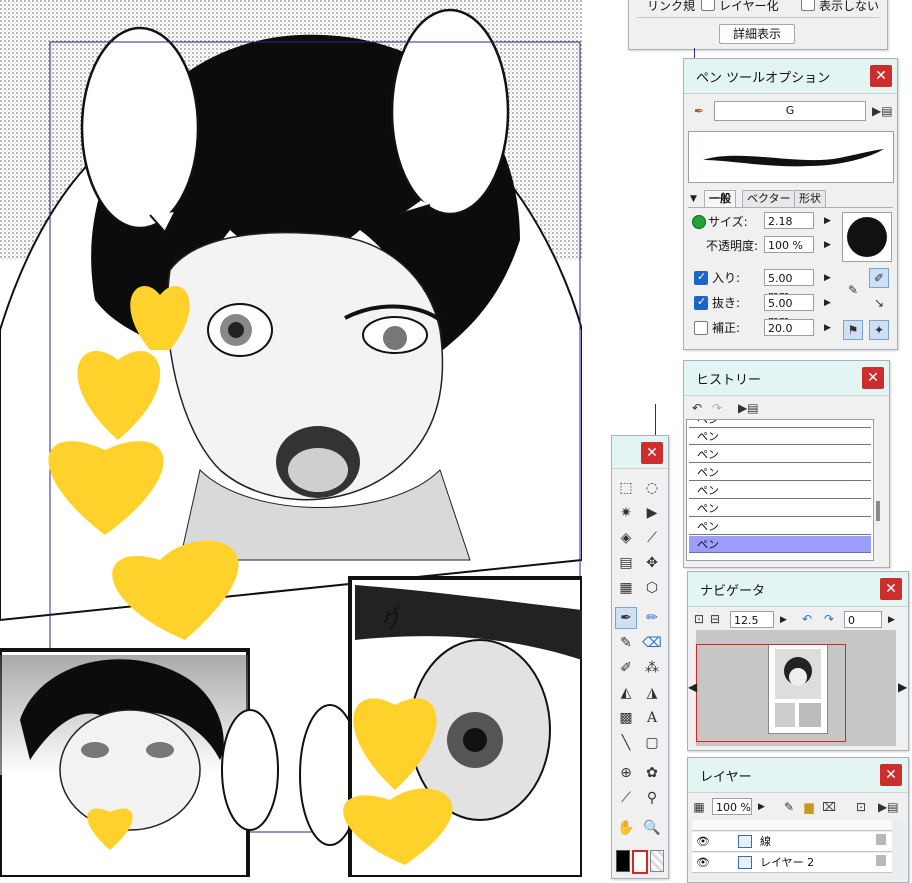 The image size is (912, 883). What do you see at coordinates (789, 327) in the screenshot?
I see `correction-field: 20.0` at bounding box center [789, 327].